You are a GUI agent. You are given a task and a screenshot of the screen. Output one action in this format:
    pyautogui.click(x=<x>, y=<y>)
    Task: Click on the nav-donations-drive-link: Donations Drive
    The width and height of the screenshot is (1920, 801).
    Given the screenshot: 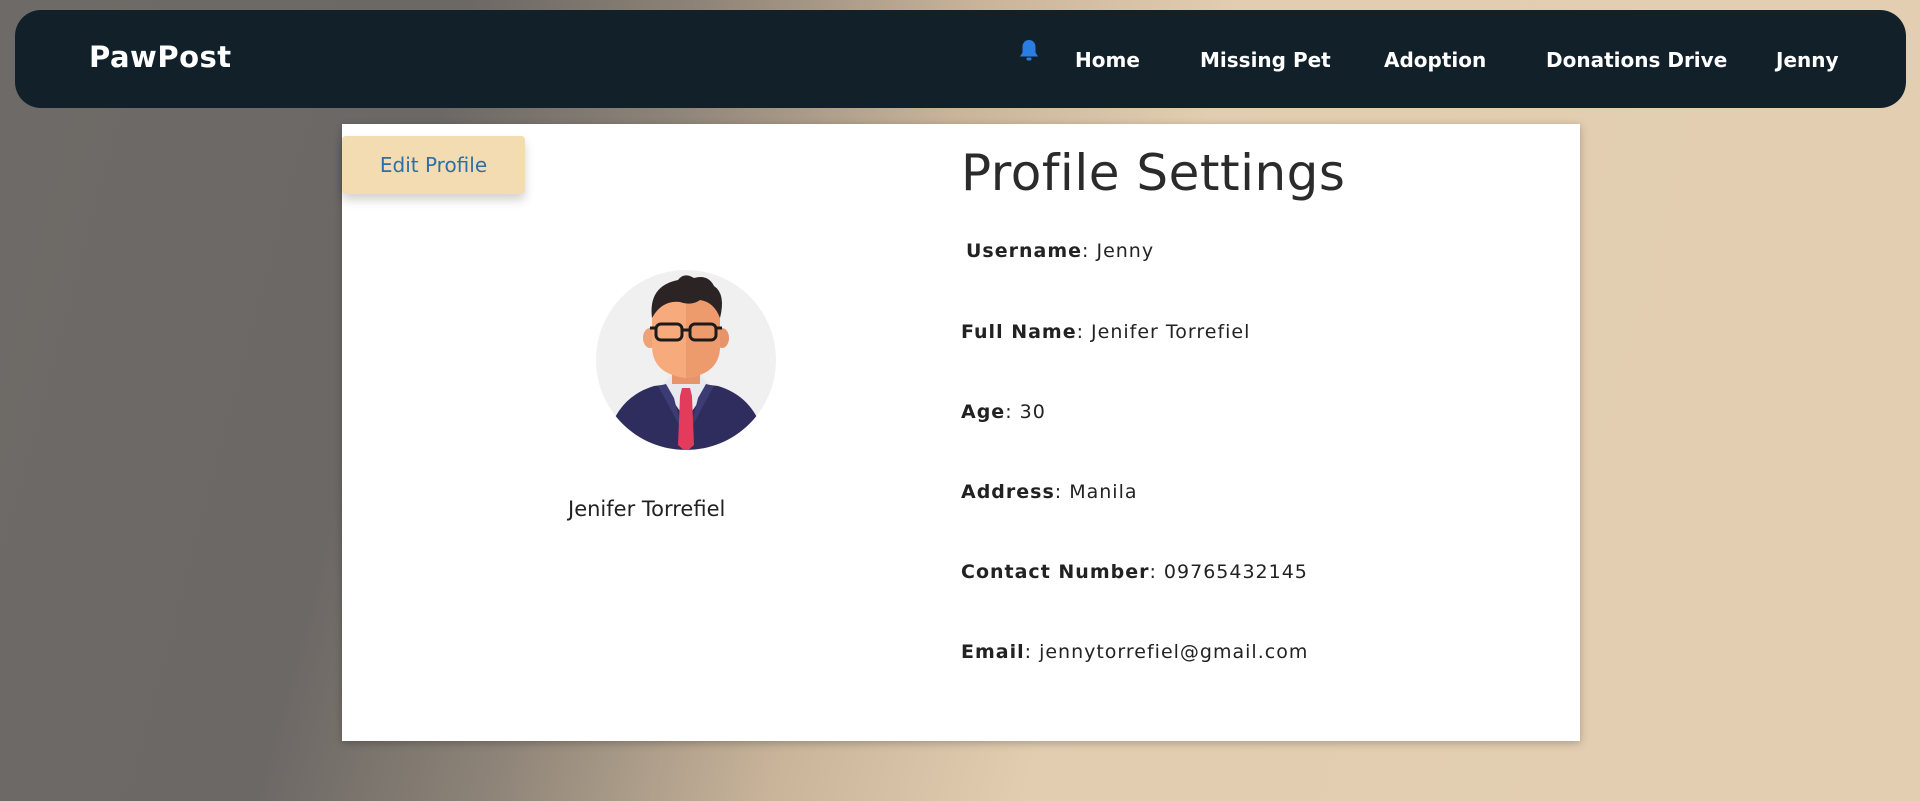 What is the action you would take?
    pyautogui.click(x=1636, y=60)
    